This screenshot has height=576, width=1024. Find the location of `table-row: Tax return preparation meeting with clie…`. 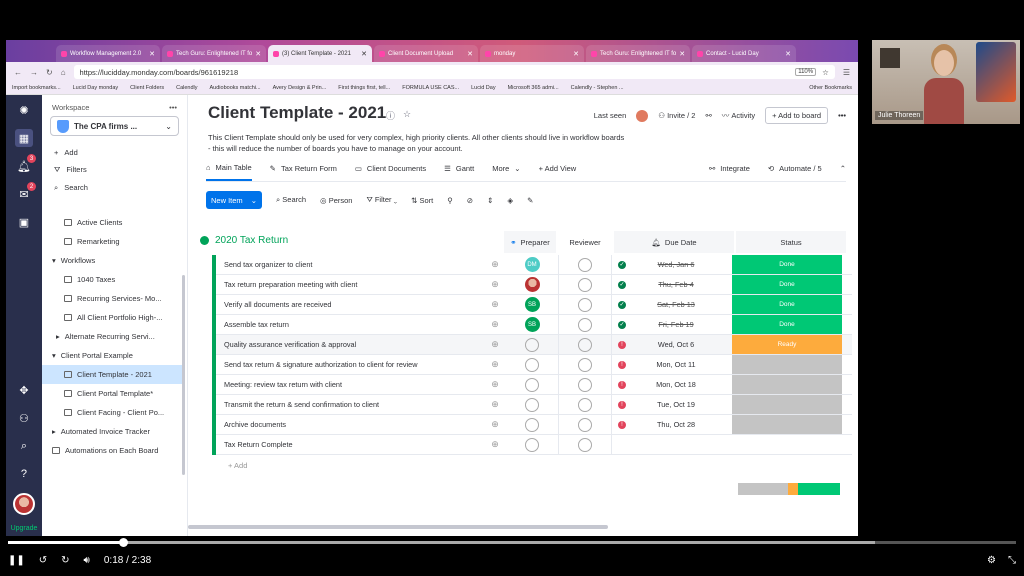

table-row: Tax return preparation meeting with clie… is located at coordinates (532, 284).